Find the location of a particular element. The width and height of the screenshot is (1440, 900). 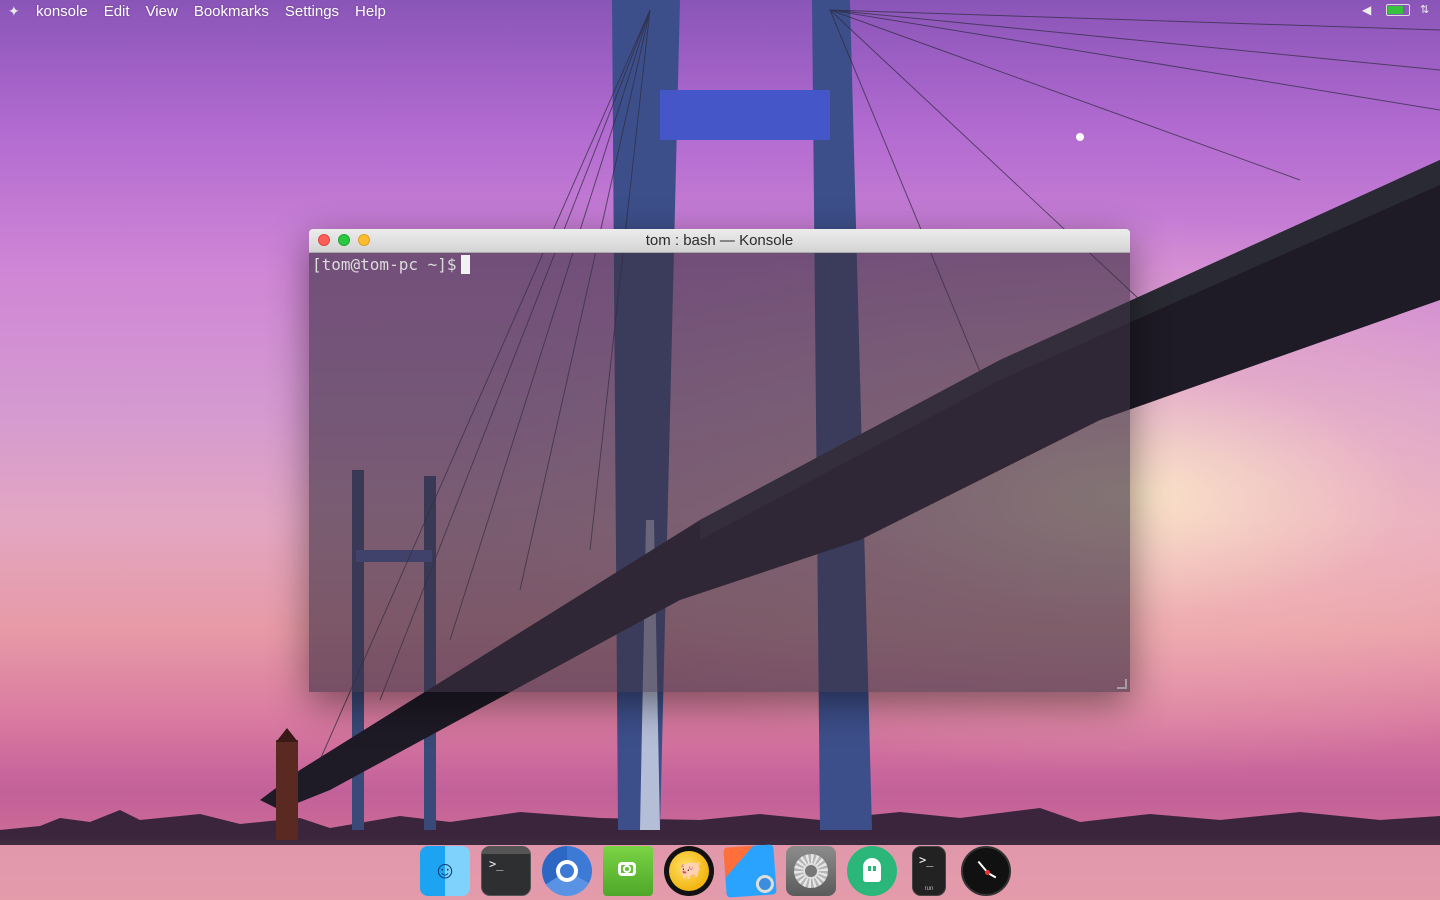

network-icon: ⇅ is located at coordinates (1427, 10).